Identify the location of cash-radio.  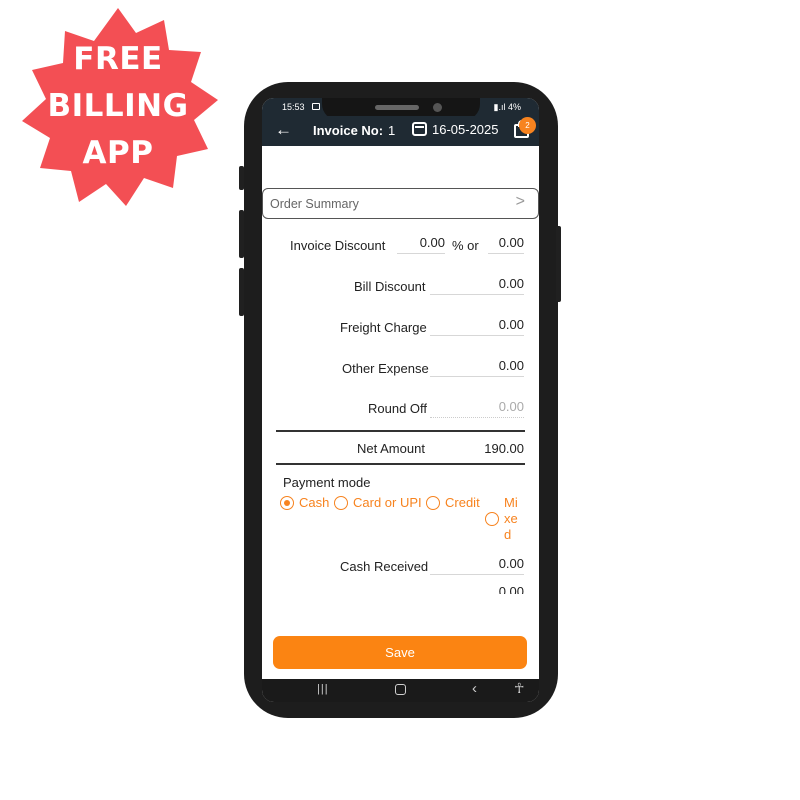
(287, 503).